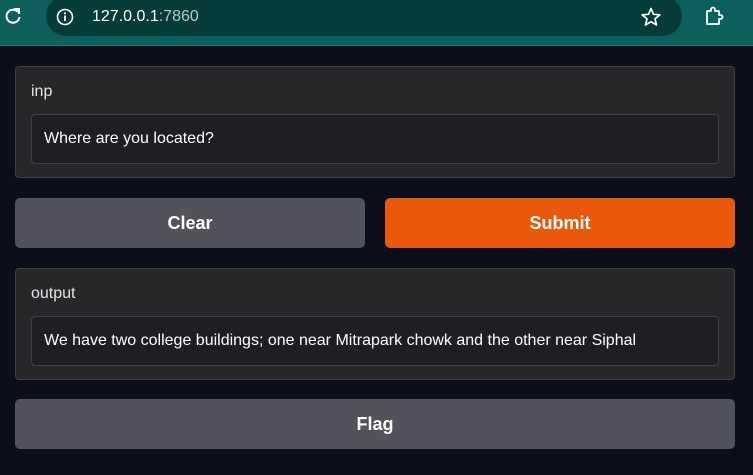 The image size is (753, 475). What do you see at coordinates (125, 16) in the screenshot?
I see `url-host: 127.0.0.1` at bounding box center [125, 16].